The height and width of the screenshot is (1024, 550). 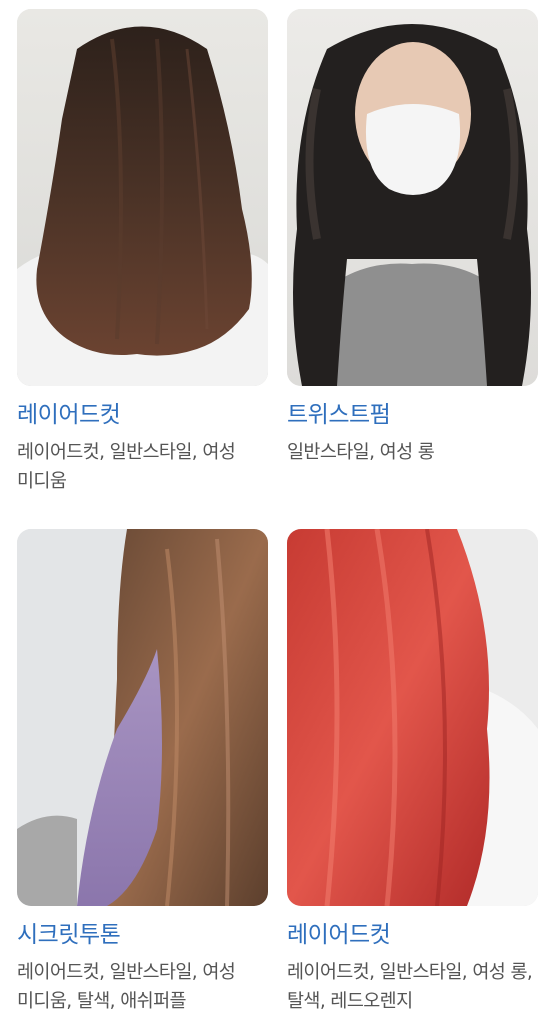 I want to click on hairstyle-tags: 레이어드컷, 일반스타일, 여성 롱, 탈색, 레드오렌지, so click(x=410, y=987).